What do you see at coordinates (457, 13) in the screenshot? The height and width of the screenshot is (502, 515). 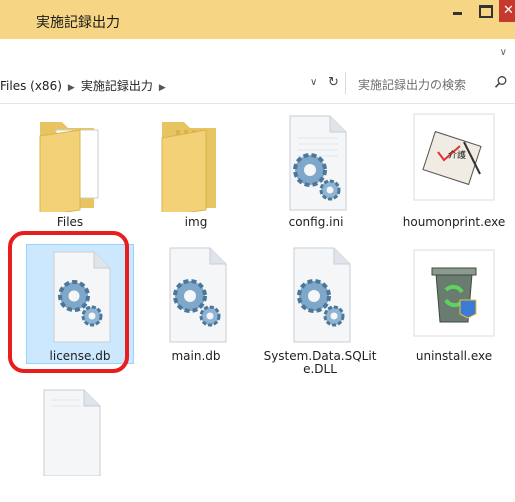 I see `minimize-icon` at bounding box center [457, 13].